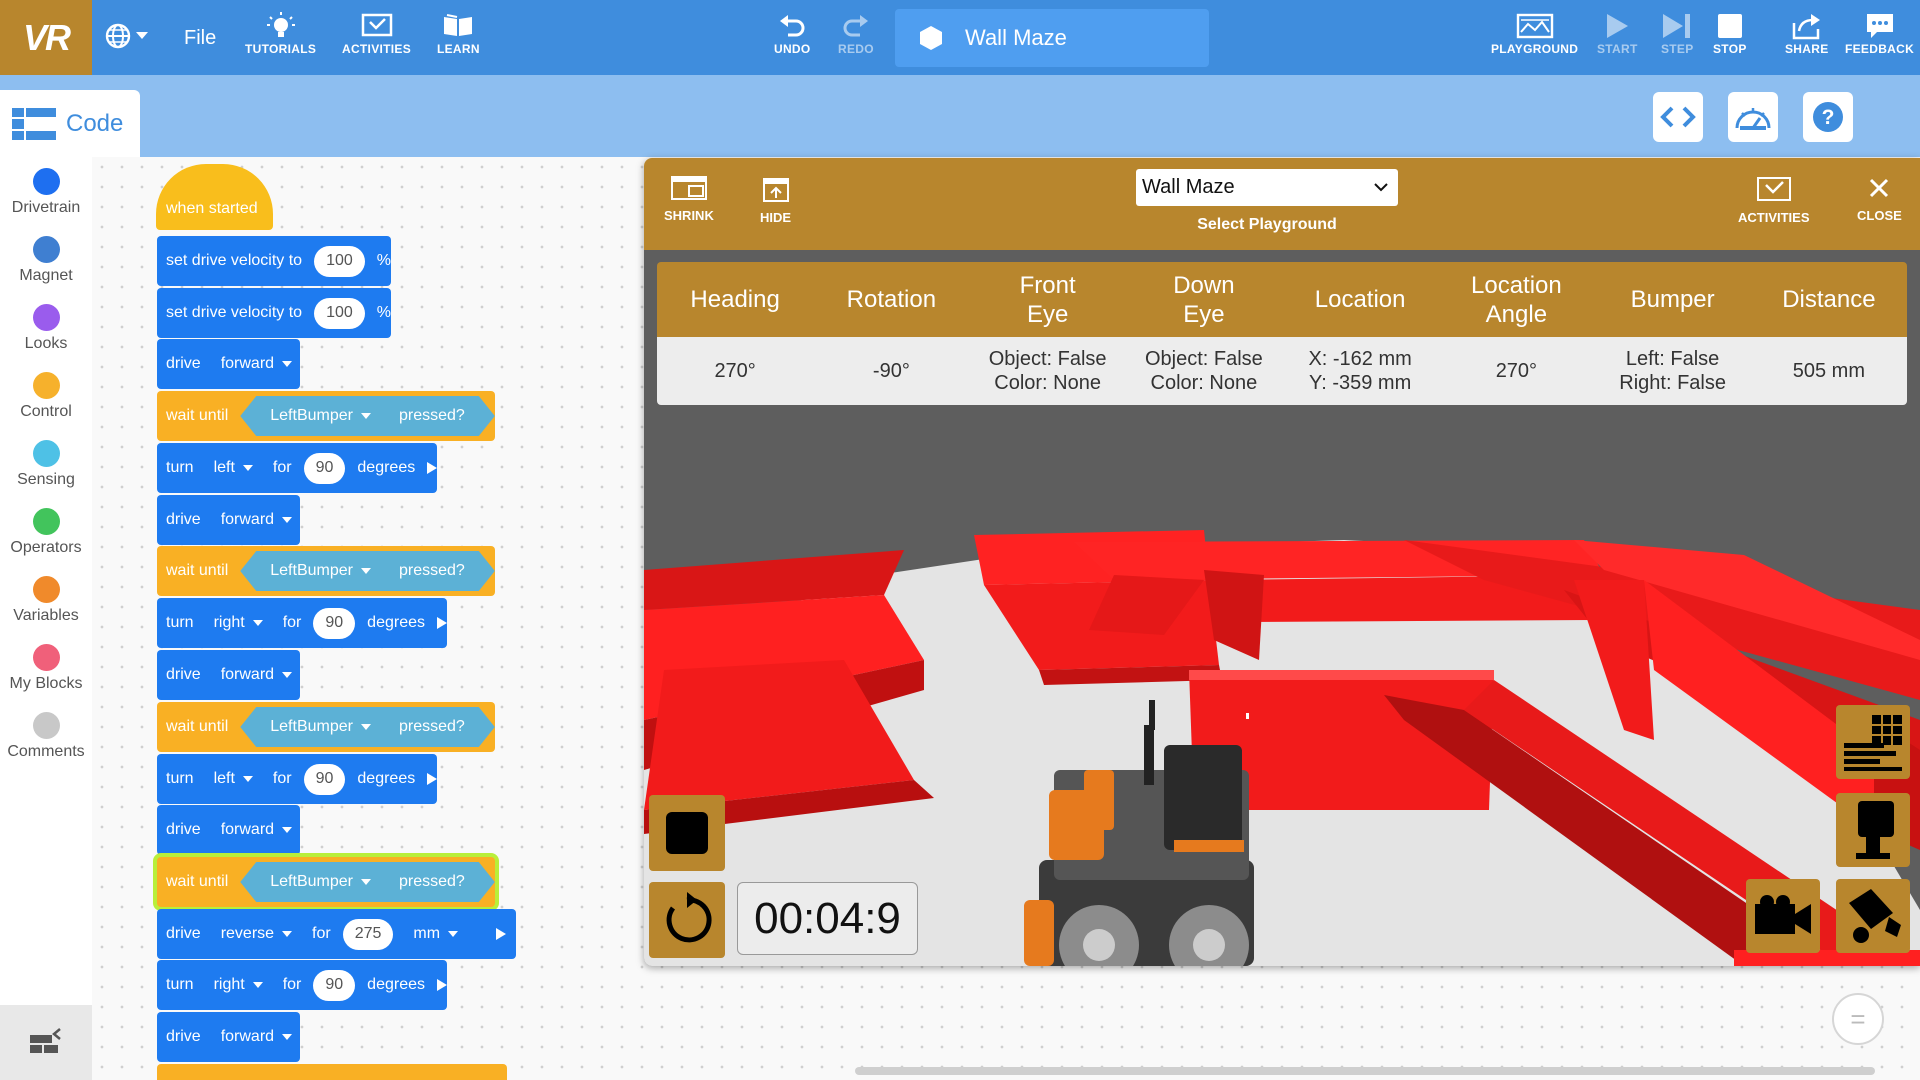 This screenshot has width=1920, height=1080. I want to click on playground-button: PLAYGROUND, so click(1534, 33).